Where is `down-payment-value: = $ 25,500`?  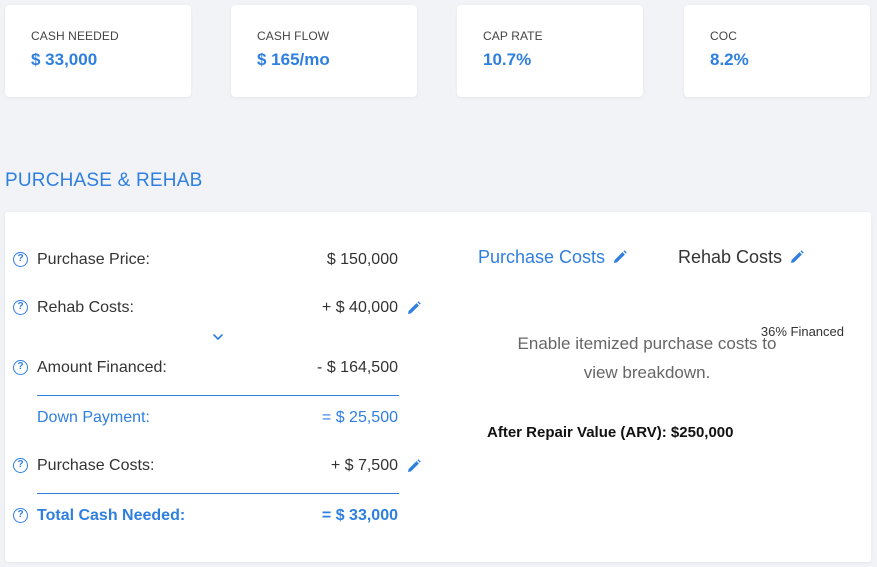 down-payment-value: = $ 25,500 is located at coordinates (359, 417).